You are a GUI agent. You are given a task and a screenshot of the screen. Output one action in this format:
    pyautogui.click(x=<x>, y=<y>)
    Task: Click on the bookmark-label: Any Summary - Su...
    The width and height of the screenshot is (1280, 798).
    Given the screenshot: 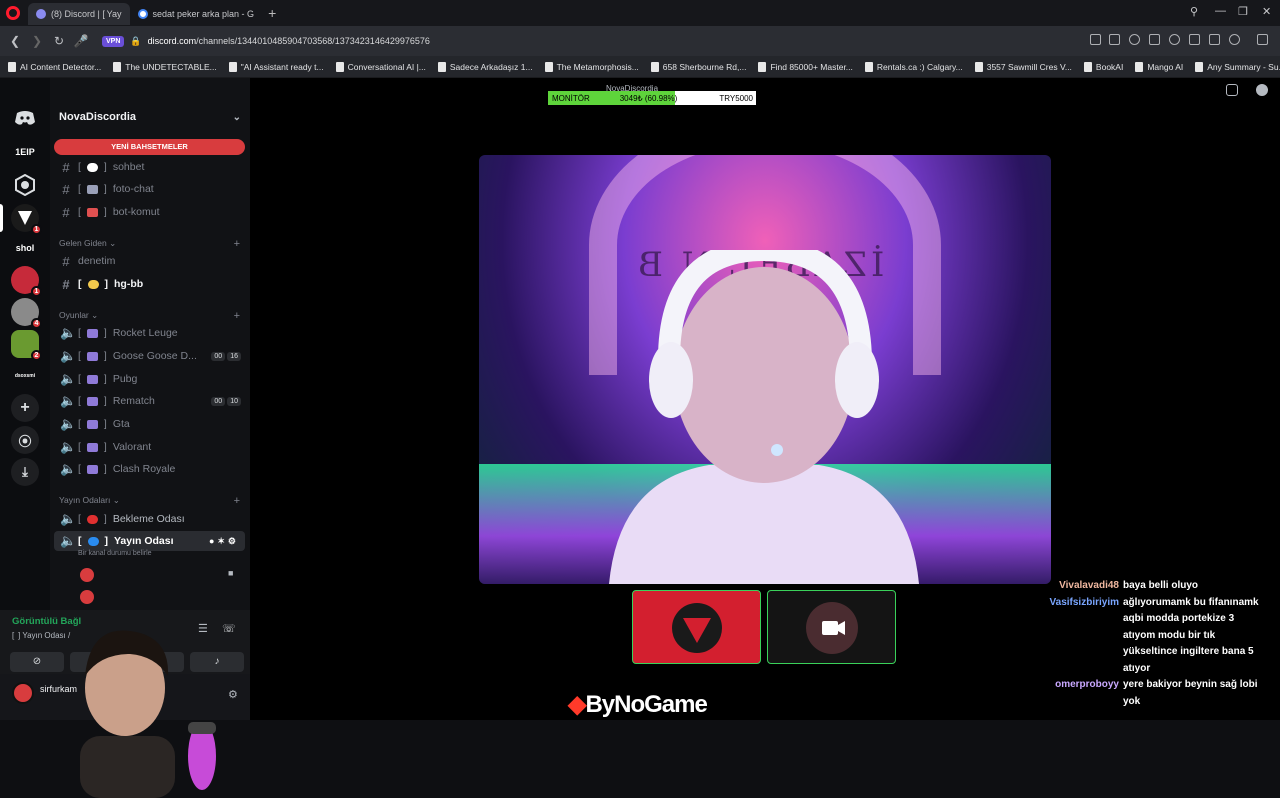 What is the action you would take?
    pyautogui.click(x=1243, y=66)
    